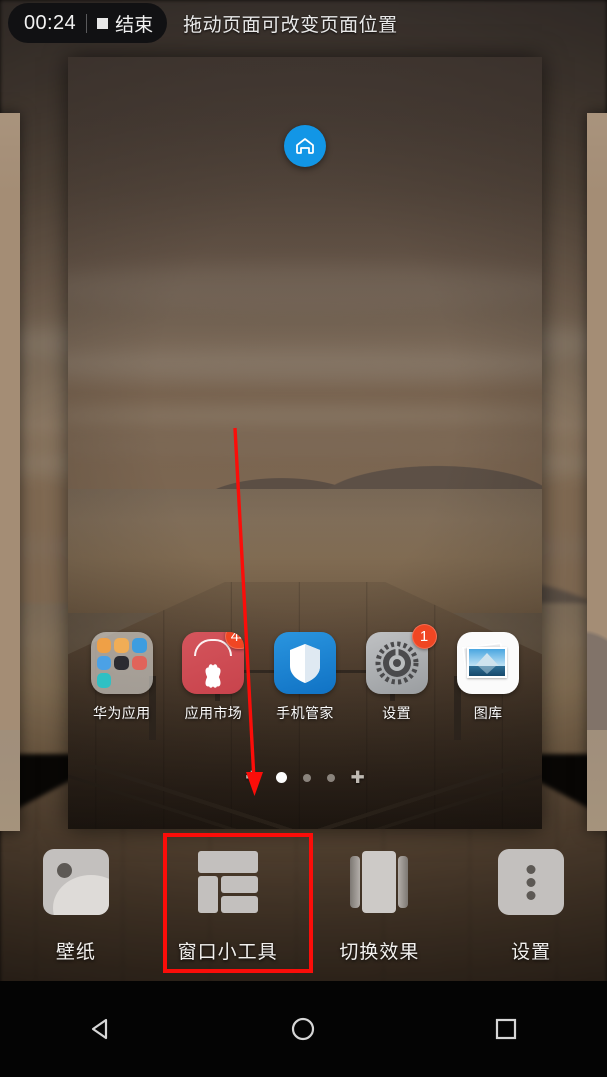  What do you see at coordinates (396, 713) in the screenshot?
I see `app-label: 设置` at bounding box center [396, 713].